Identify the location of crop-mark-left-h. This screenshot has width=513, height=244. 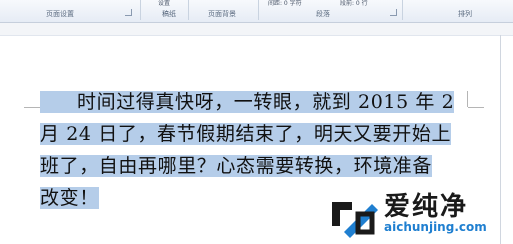
(32, 107).